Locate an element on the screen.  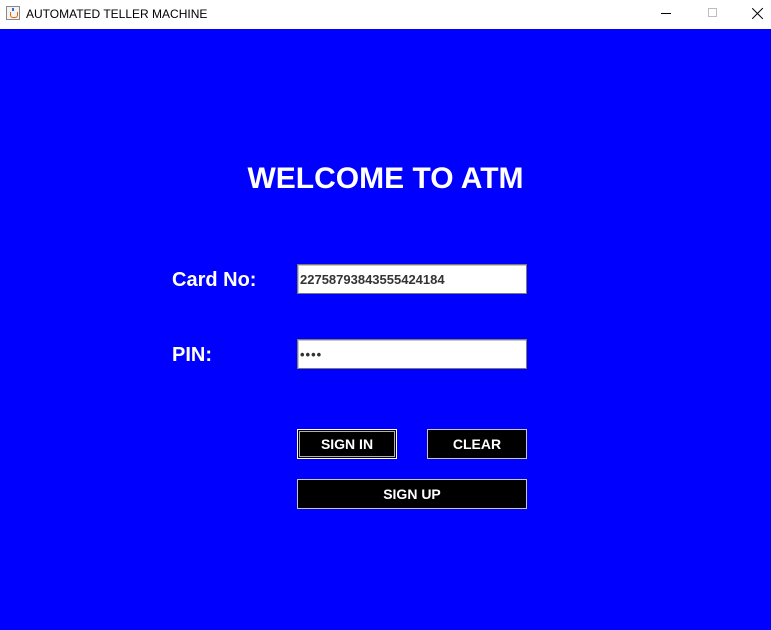
minimize-icon is located at coordinates (666, 13).